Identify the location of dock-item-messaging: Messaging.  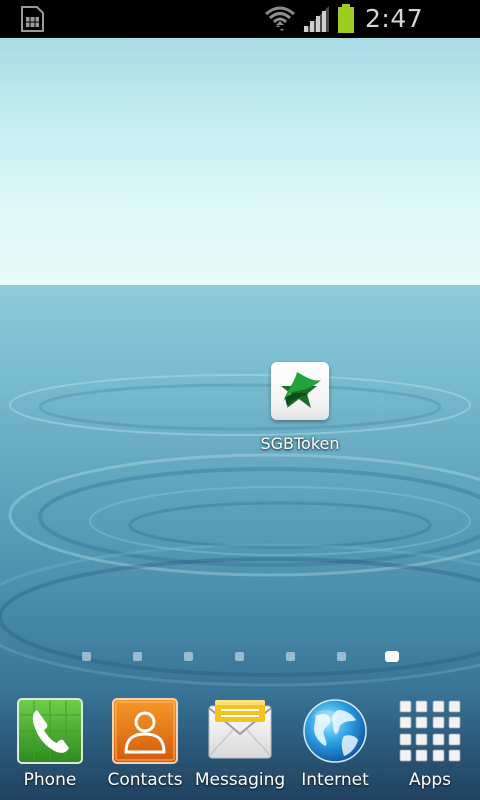
(240, 748).